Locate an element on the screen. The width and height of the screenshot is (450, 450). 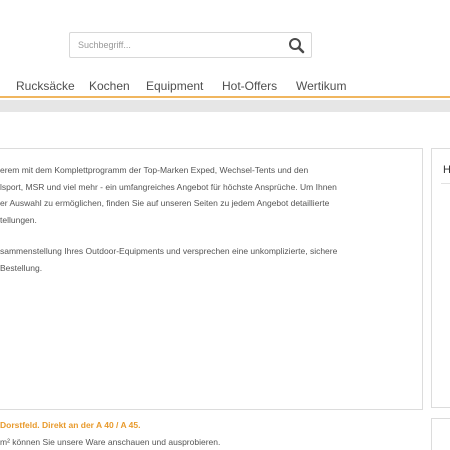
service-line: Bestellung. is located at coordinates (21, 267).